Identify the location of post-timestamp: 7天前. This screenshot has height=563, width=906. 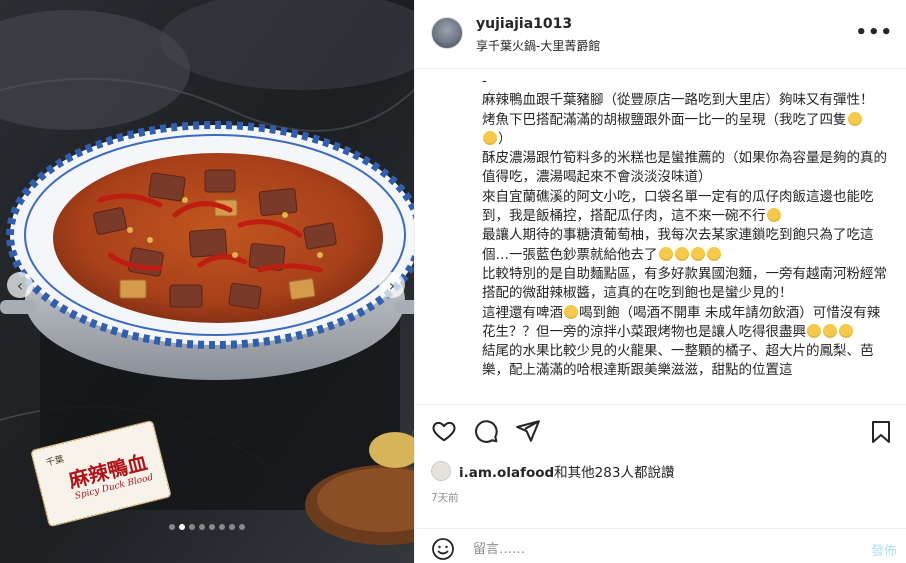
(445, 497).